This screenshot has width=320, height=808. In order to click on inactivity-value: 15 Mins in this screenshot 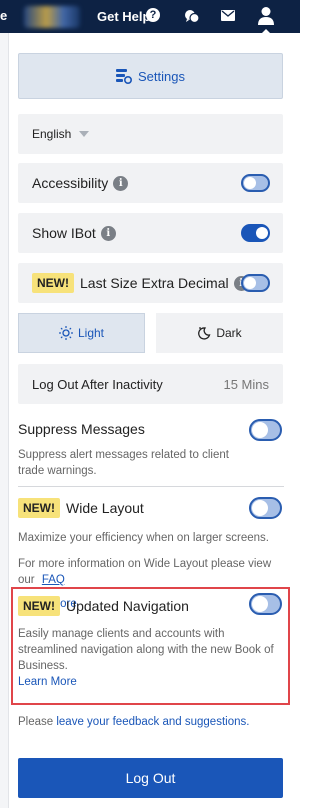, I will do `click(246, 384)`.